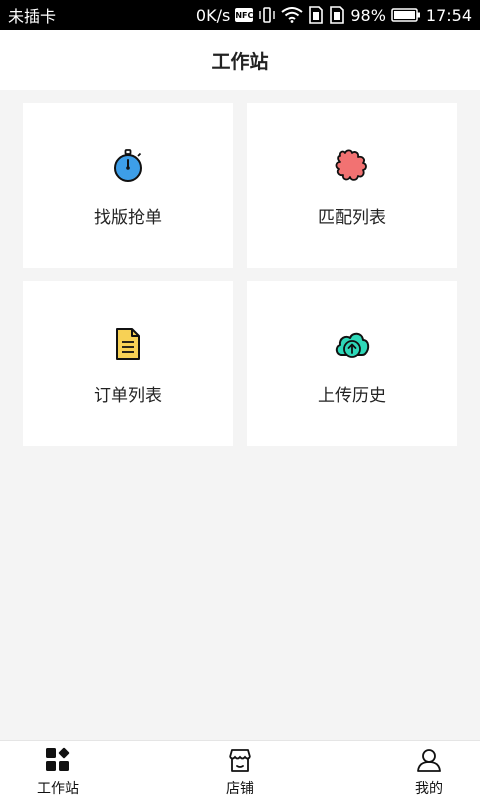 Image resolution: width=480 pixels, height=800 pixels. Describe the element at coordinates (240, 760) in the screenshot. I see `shop-icon` at that location.